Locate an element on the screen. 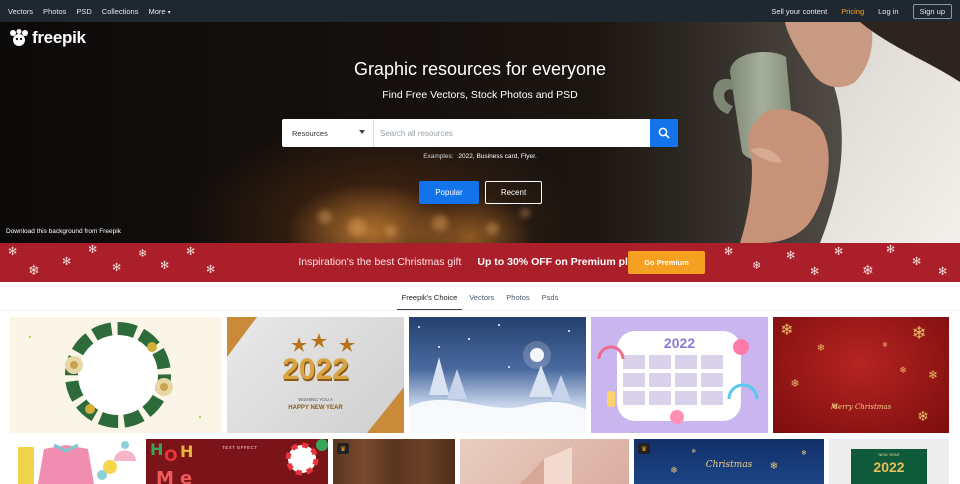 The height and width of the screenshot is (484, 960). nav-more: More ▾ is located at coordinates (159, 11).